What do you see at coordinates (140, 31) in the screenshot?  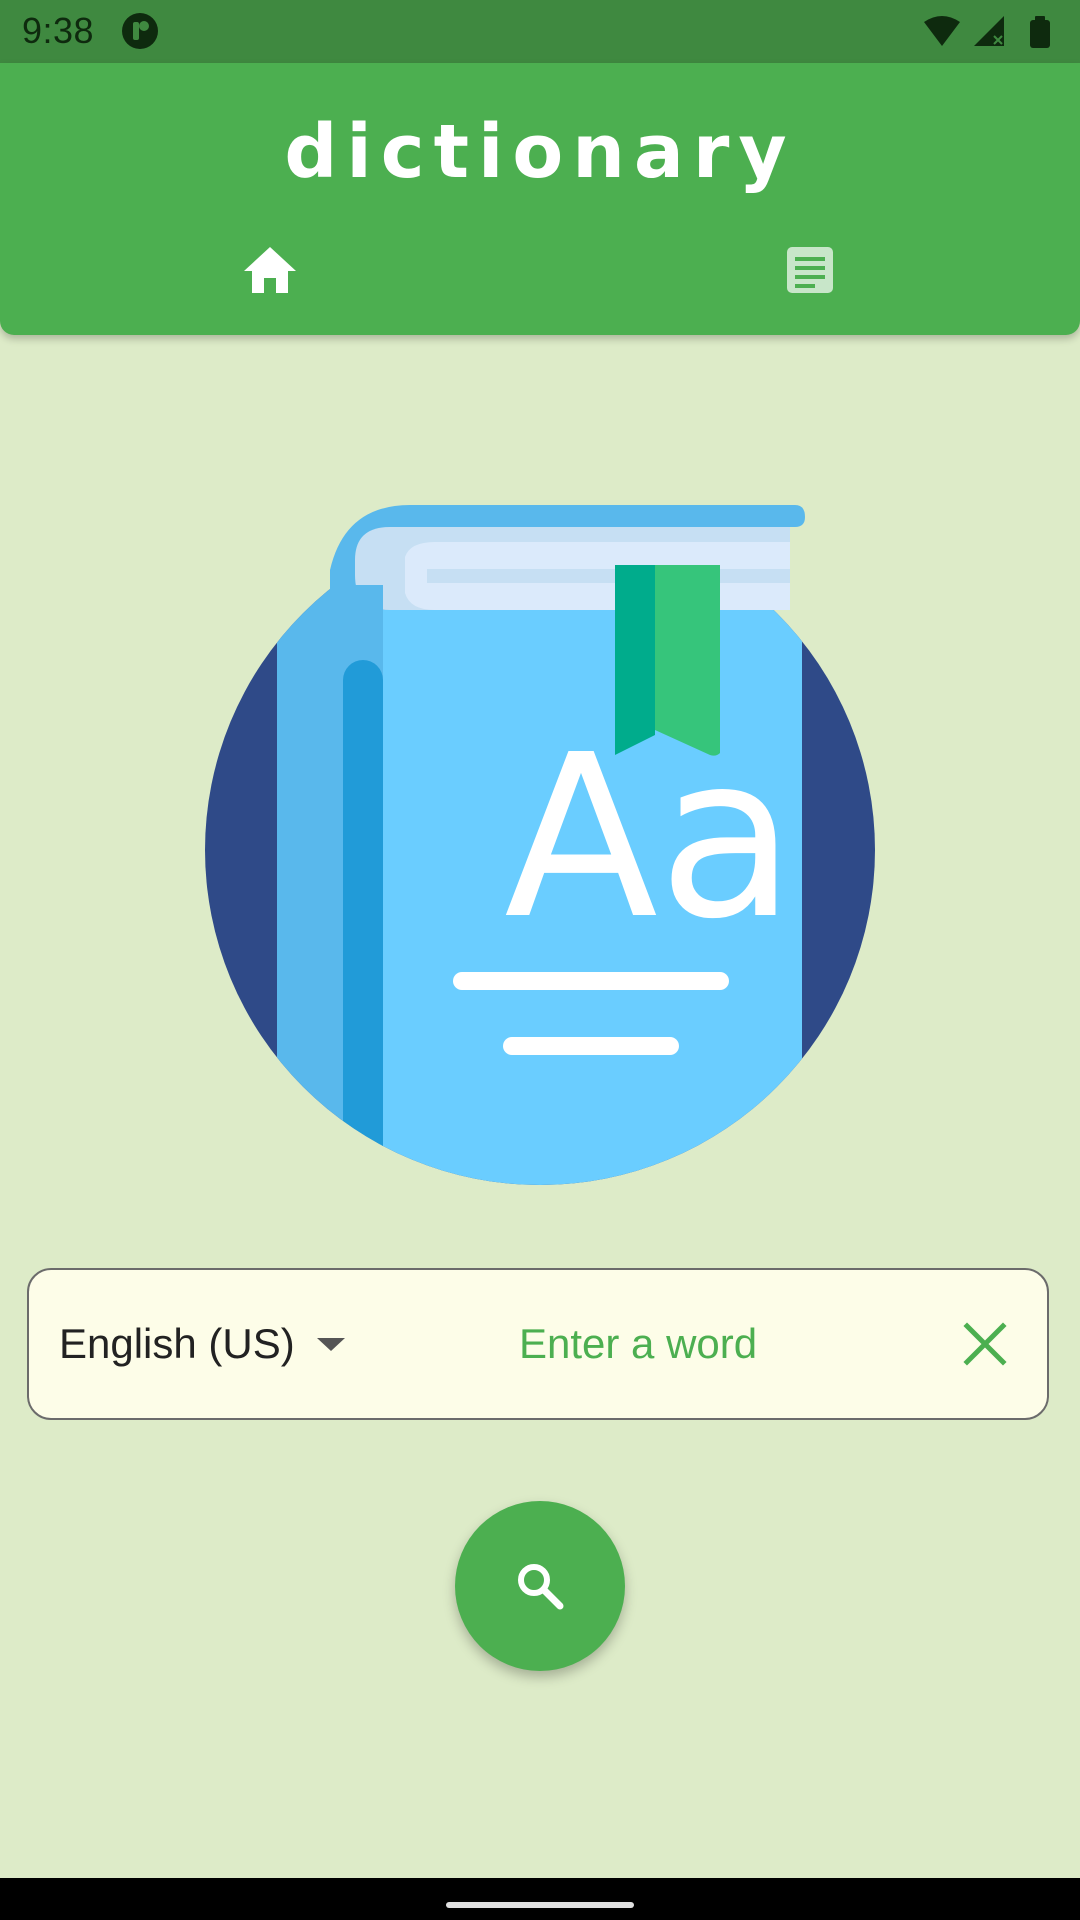 I see `app-notification-icon` at bounding box center [140, 31].